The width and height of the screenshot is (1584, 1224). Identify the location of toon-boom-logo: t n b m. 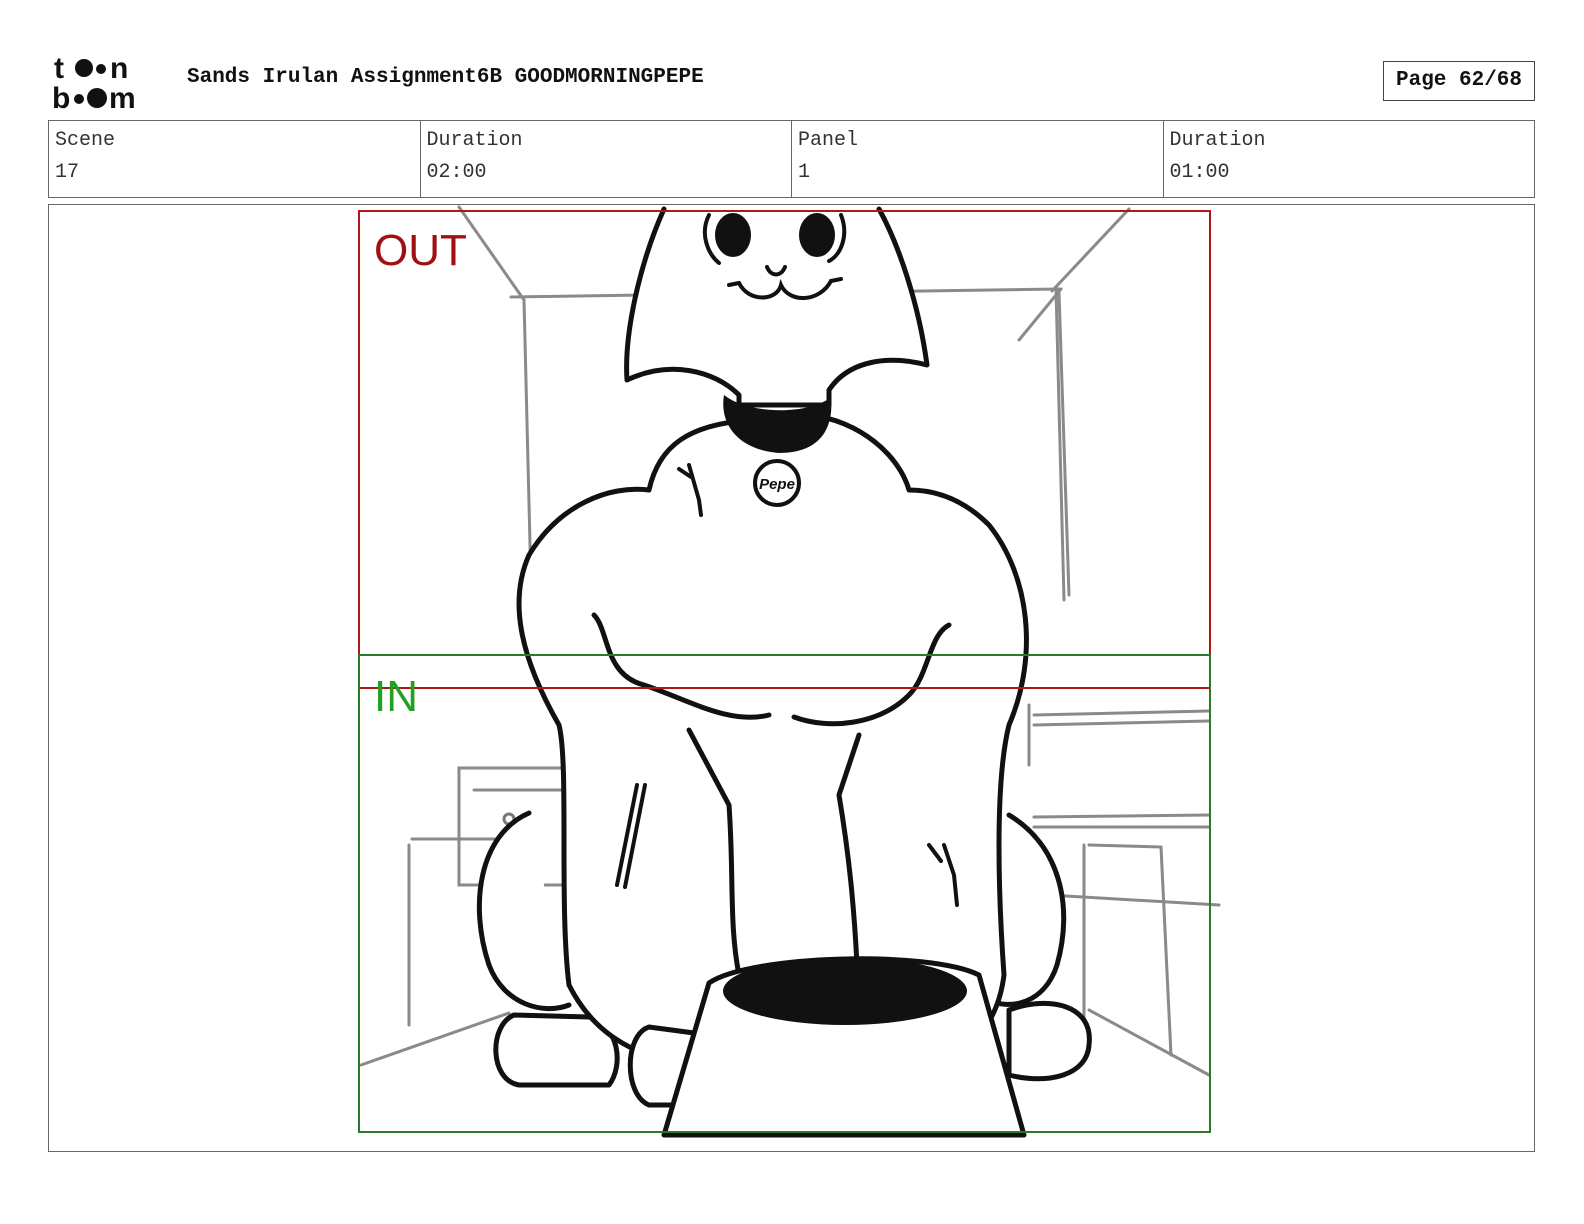
(94, 83).